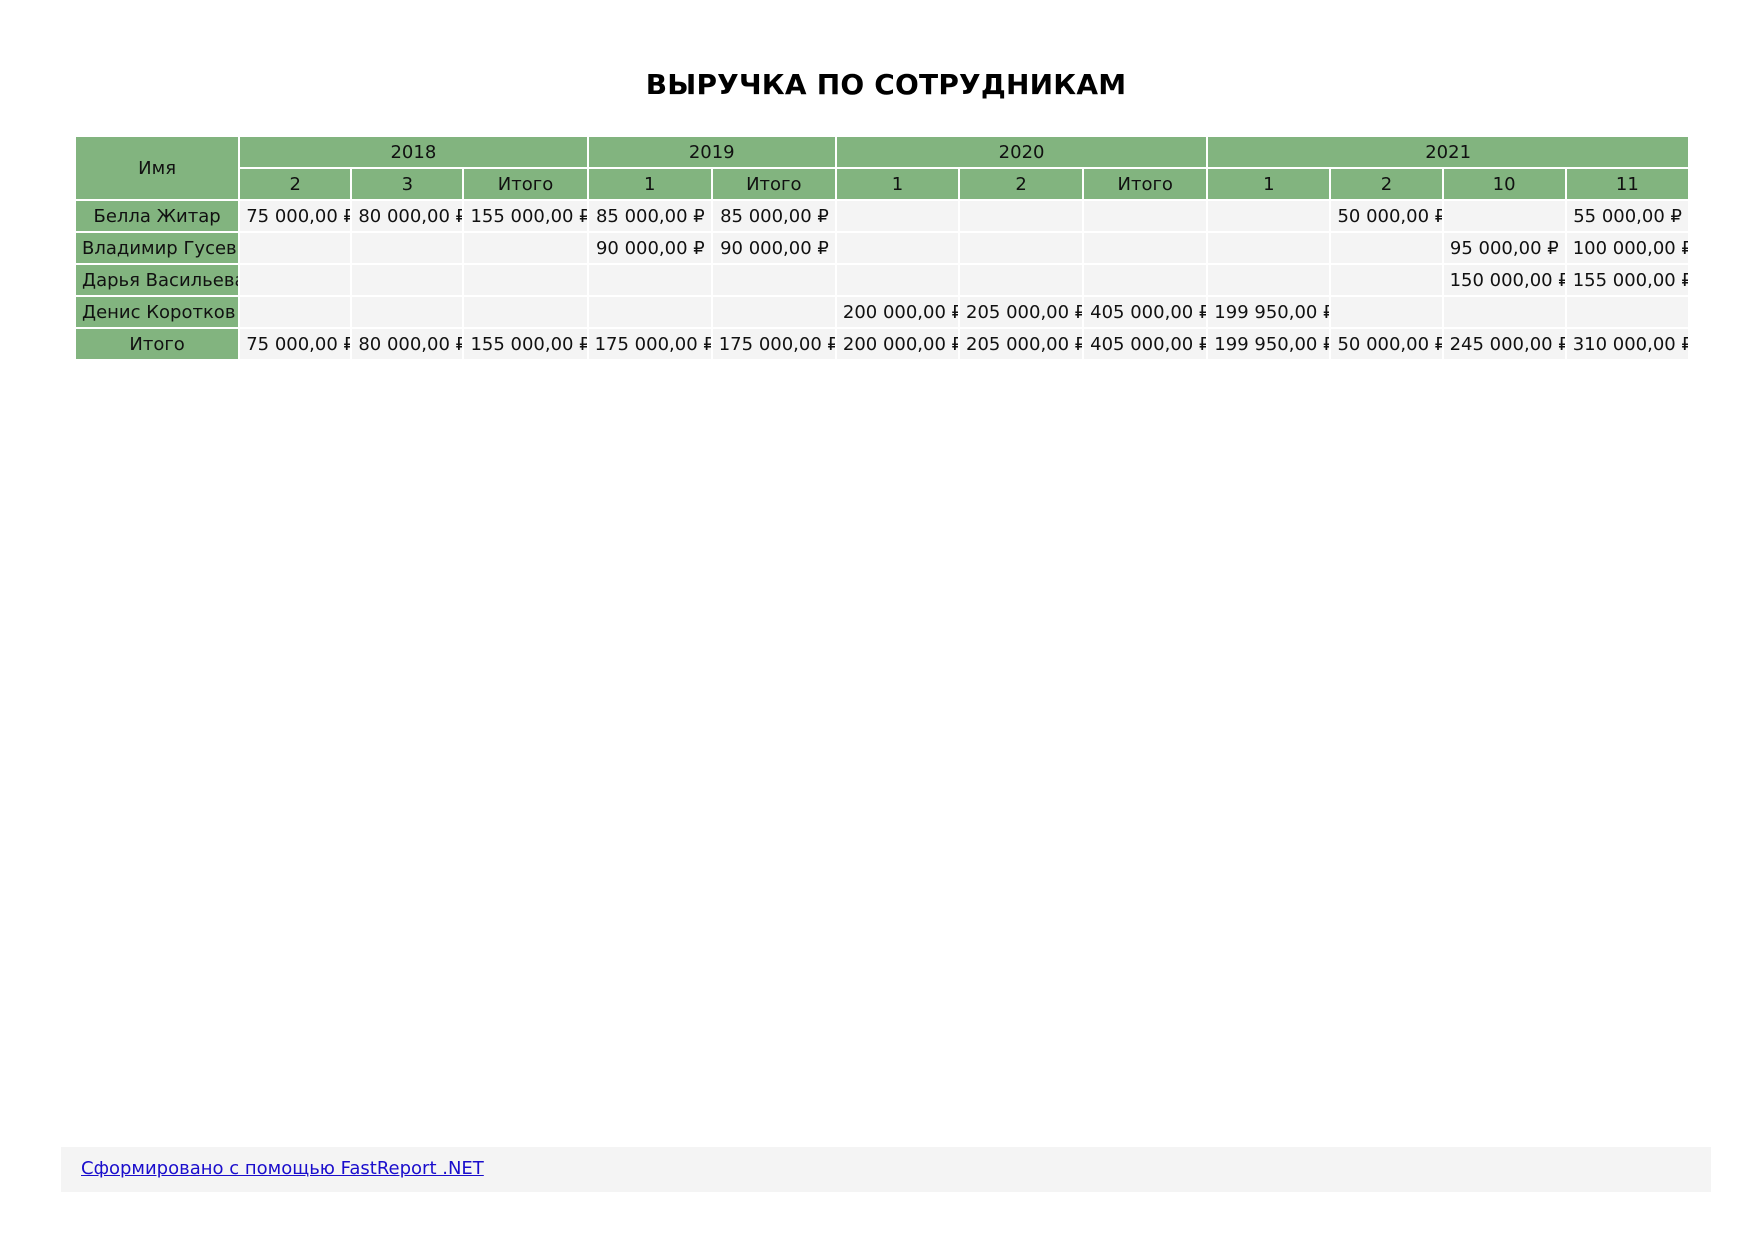 This screenshot has height=1240, width=1754. I want to click on year-header-2019: 2019, so click(711, 152).